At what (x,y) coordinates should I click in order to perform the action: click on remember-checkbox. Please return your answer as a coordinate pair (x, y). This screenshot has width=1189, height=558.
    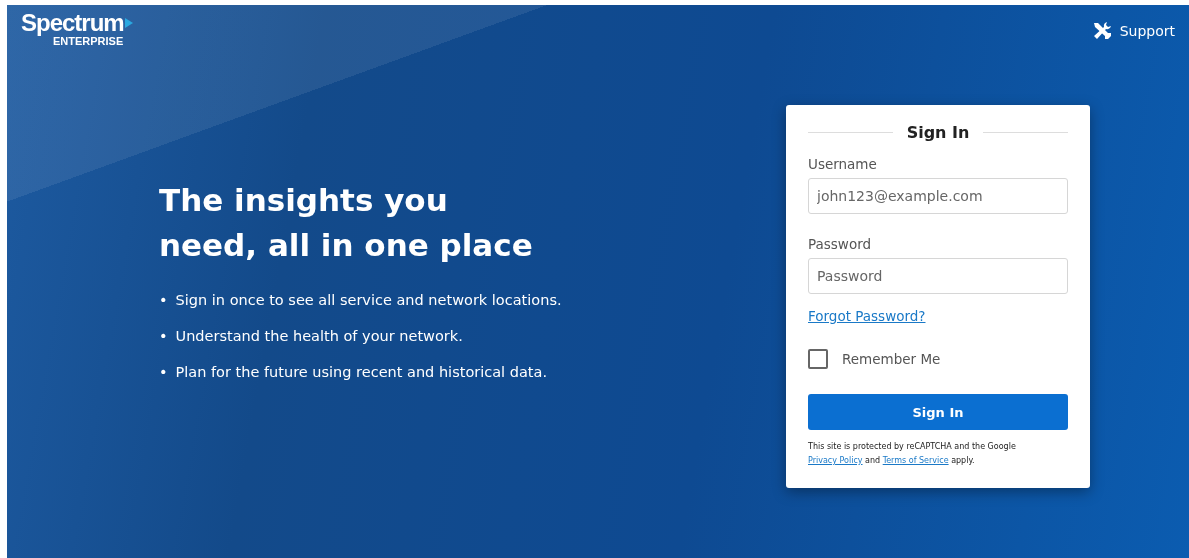
    Looking at the image, I should click on (818, 359).